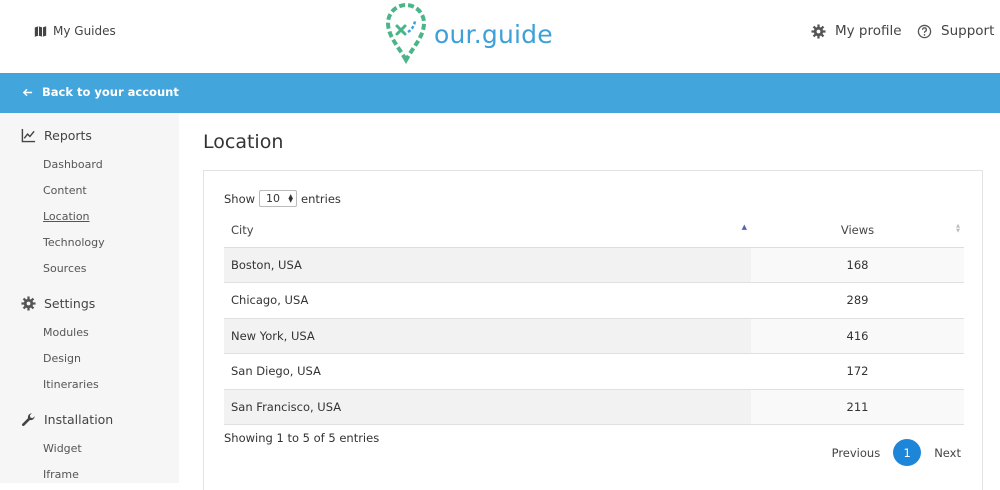 This screenshot has width=1000, height=490. I want to click on city-cell: Chicago, USA, so click(487, 300).